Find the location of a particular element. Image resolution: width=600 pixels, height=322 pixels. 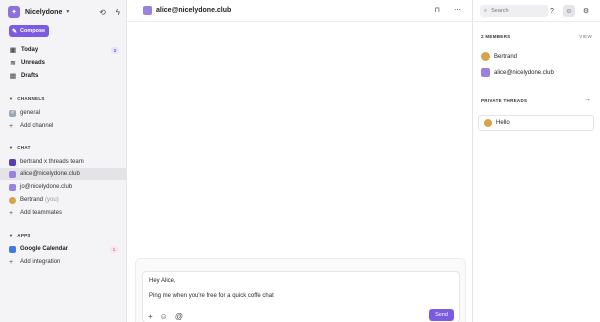

stack-icon: ≋ is located at coordinates (13, 63).